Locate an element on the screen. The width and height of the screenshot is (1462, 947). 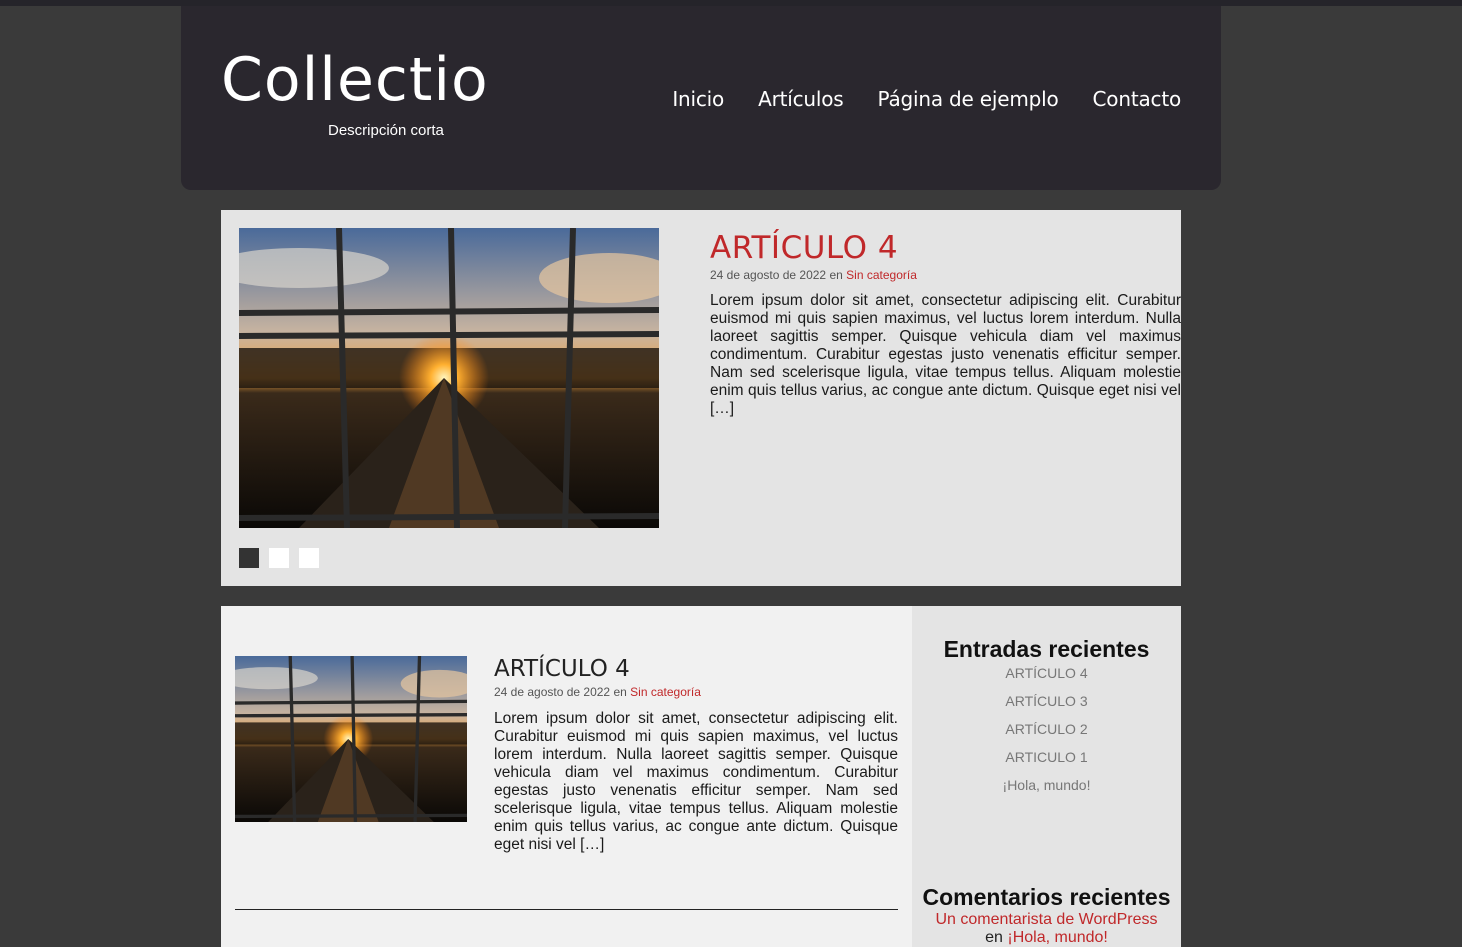
list-item: ¡Hola, mundo! is located at coordinates (1046, 790).